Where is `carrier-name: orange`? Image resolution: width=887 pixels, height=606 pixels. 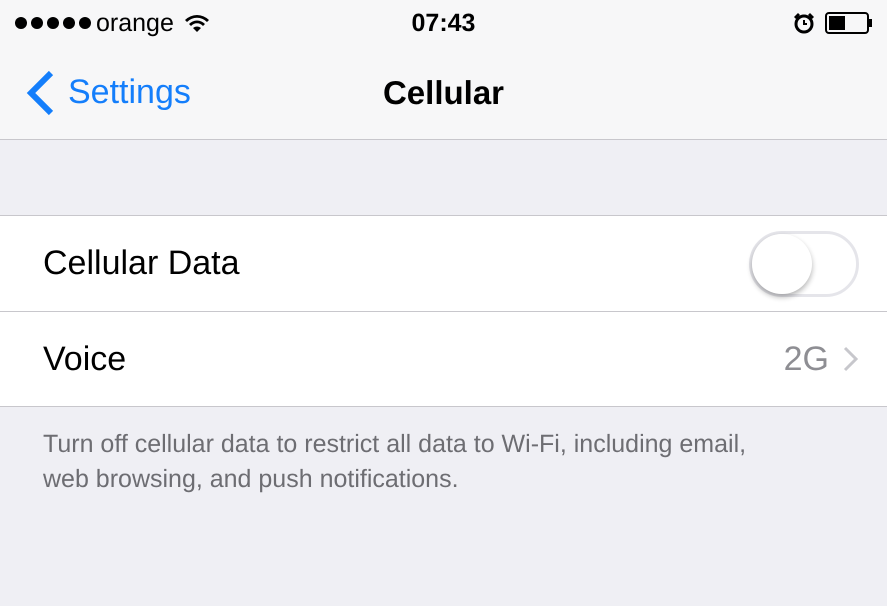 carrier-name: orange is located at coordinates (135, 23).